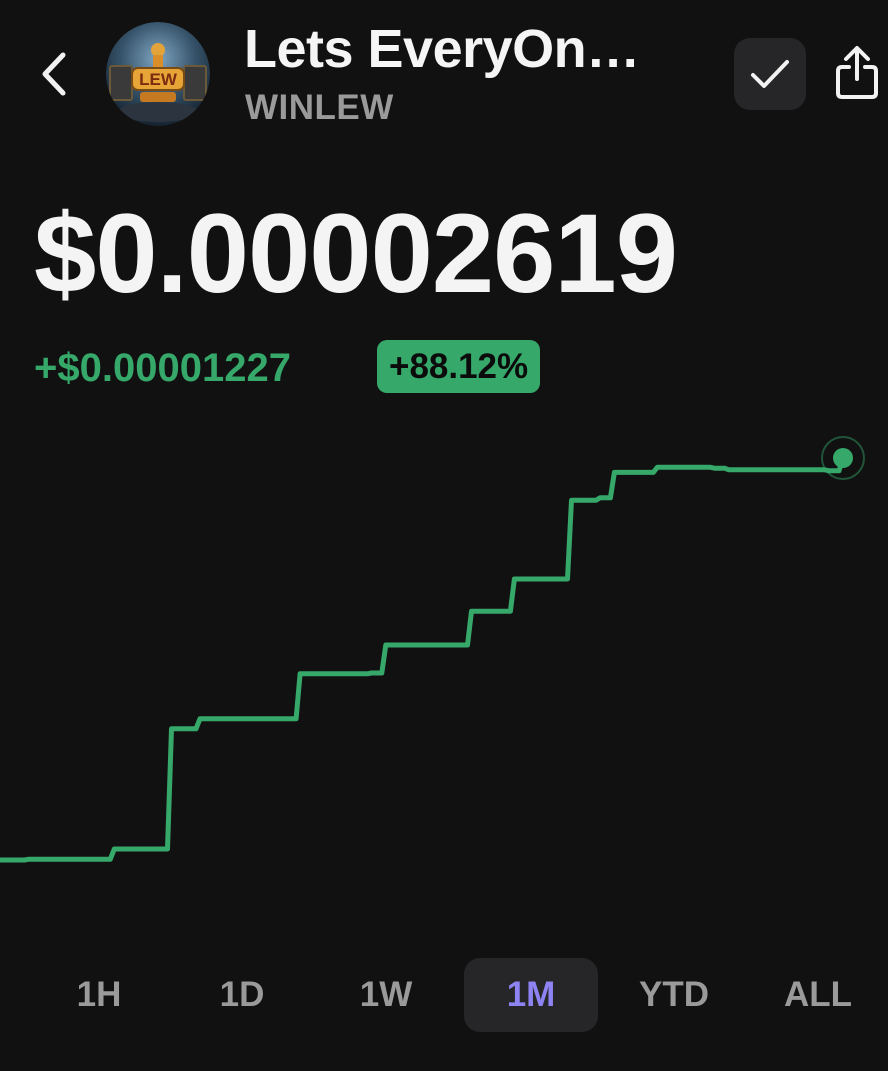 Image resolution: width=888 pixels, height=1071 pixels. What do you see at coordinates (843, 458) in the screenshot?
I see `current-point` at bounding box center [843, 458].